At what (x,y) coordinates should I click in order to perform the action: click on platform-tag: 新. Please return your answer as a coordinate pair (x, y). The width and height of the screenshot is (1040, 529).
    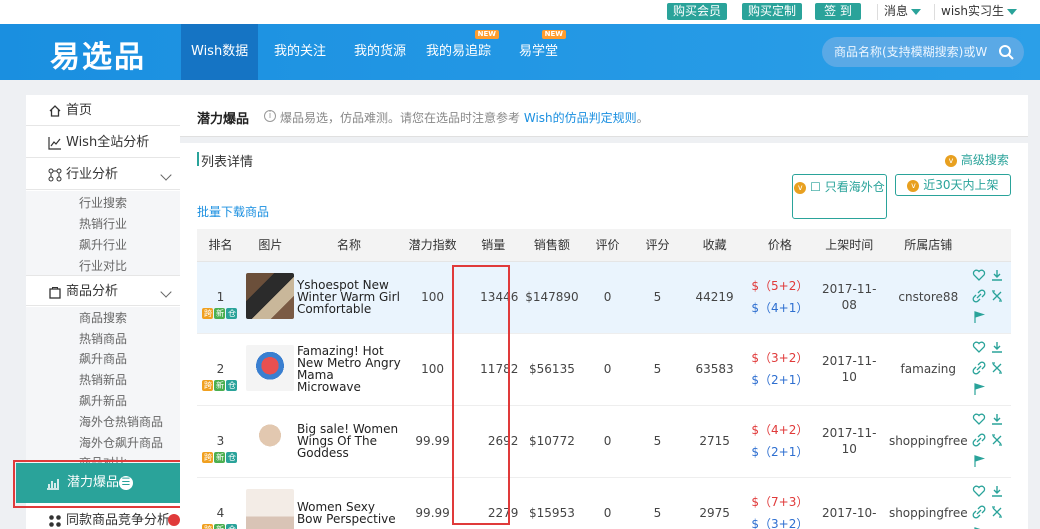
    Looking at the image, I should click on (220, 385).